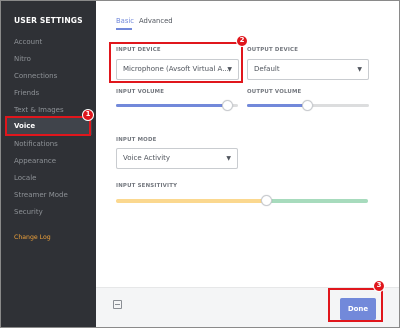 This screenshot has height=328, width=400. What do you see at coordinates (28, 42) in the screenshot?
I see `sidebar-item-account: Account` at bounding box center [28, 42].